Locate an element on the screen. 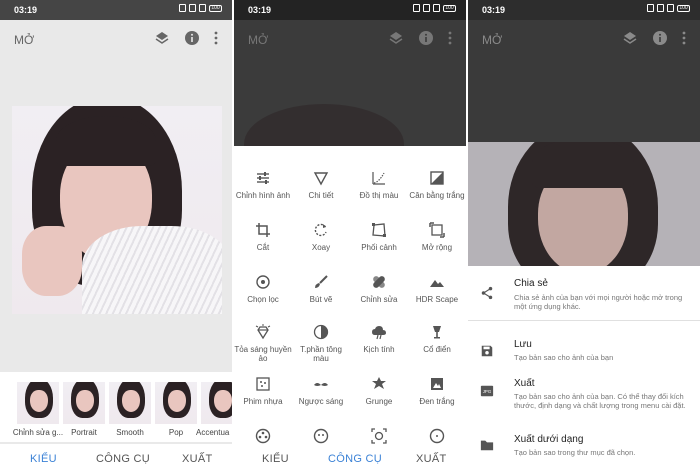 Image resolution: width=700 pixels, height=473 pixels. save-icon is located at coordinates (487, 351).